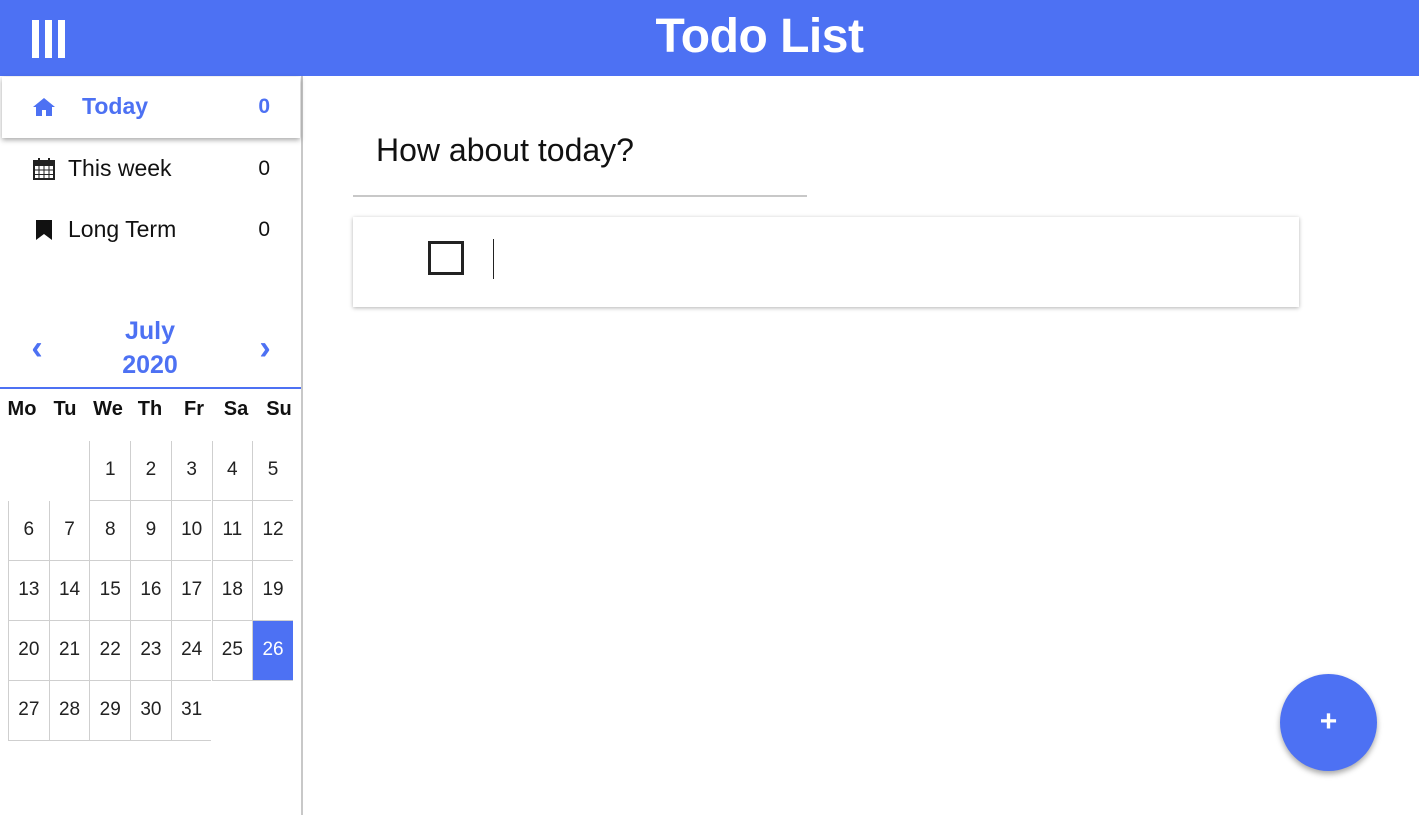 This screenshot has width=1419, height=815. I want to click on calendar-day: 3, so click(191, 471).